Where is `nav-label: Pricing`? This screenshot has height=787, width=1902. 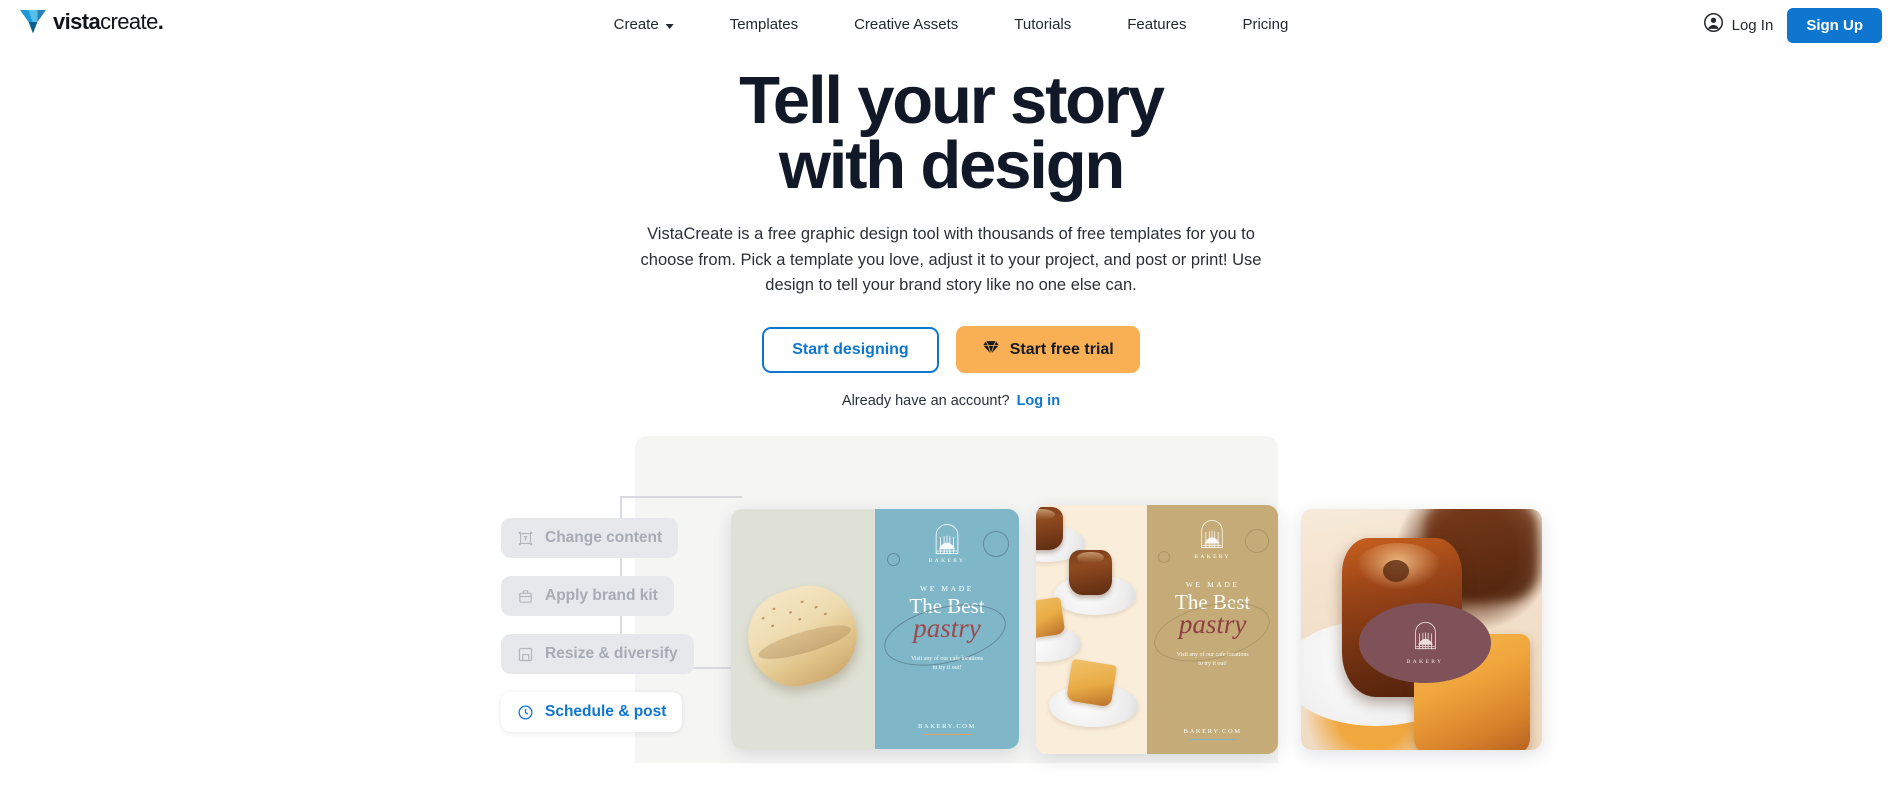 nav-label: Pricing is located at coordinates (1265, 24).